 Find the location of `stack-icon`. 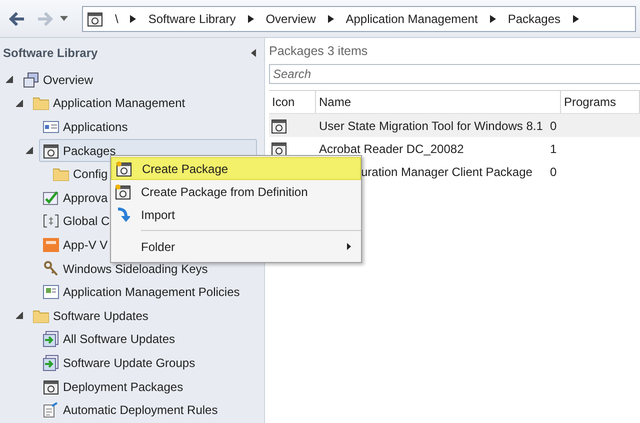

stack-icon is located at coordinates (31, 80).